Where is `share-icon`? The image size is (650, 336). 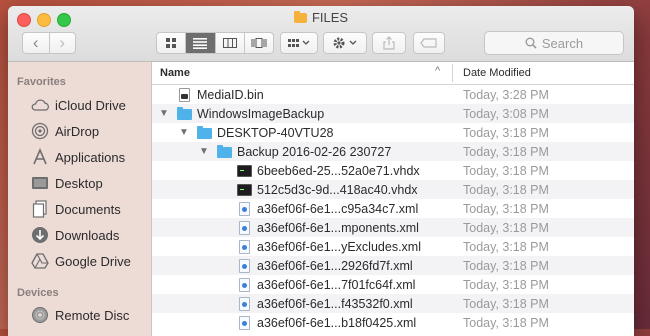 share-icon is located at coordinates (389, 43).